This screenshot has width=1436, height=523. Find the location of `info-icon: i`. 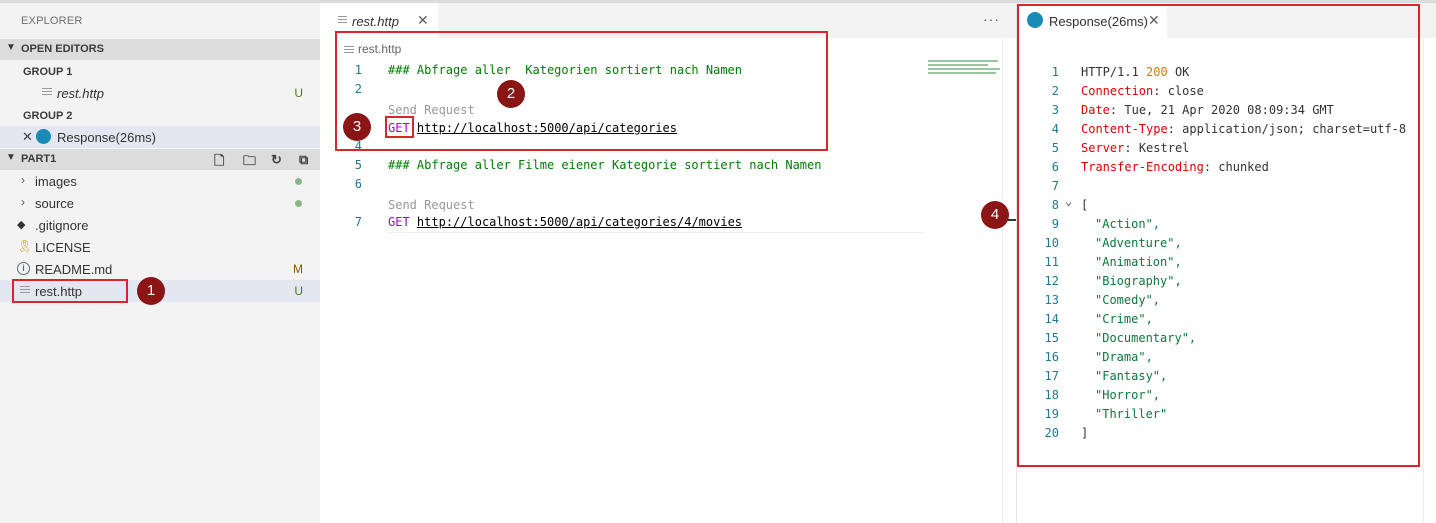

info-icon: i is located at coordinates (23, 268).